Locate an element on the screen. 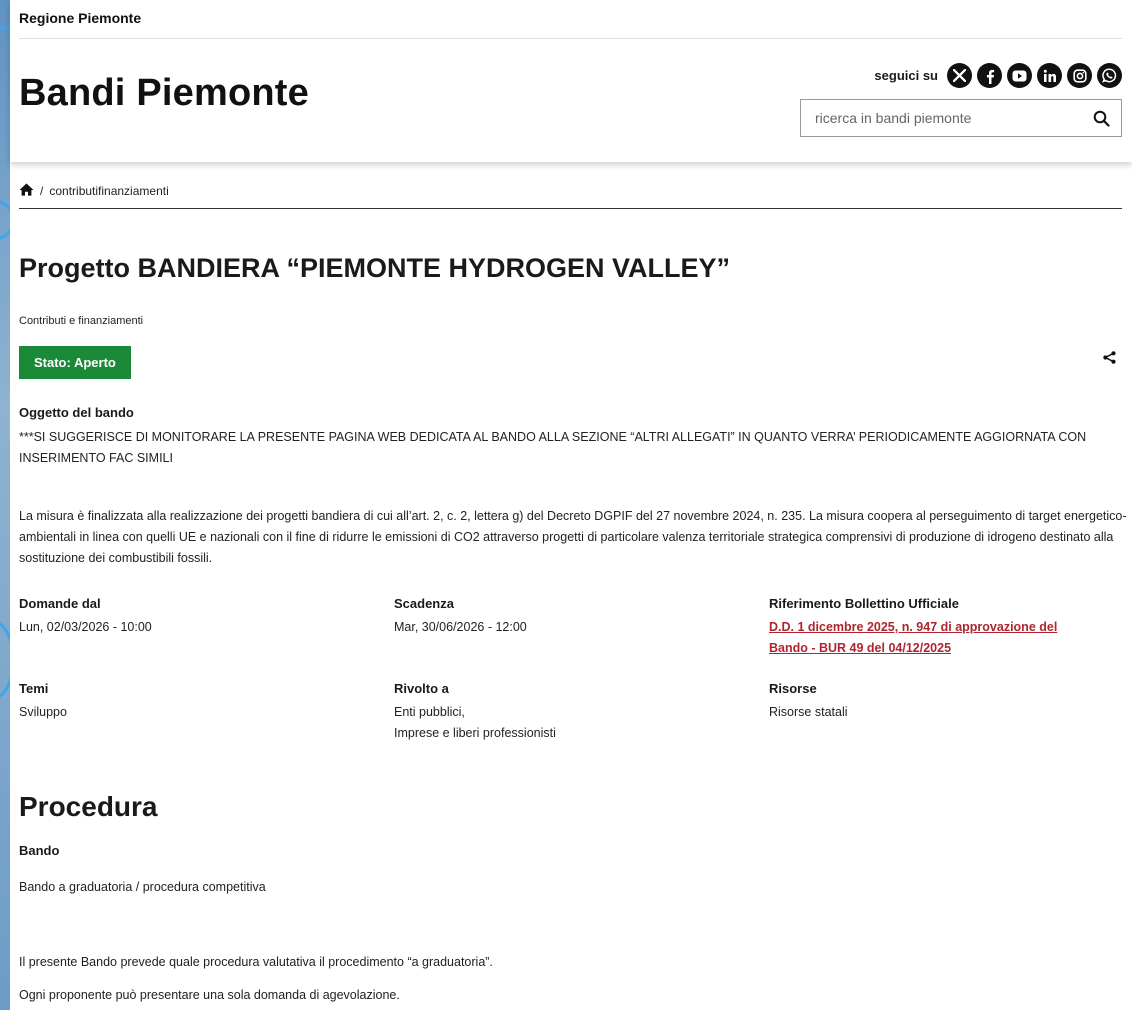 Image resolution: width=1132 pixels, height=1010 pixels. procedura-heading: Procedura is located at coordinates (88, 806).